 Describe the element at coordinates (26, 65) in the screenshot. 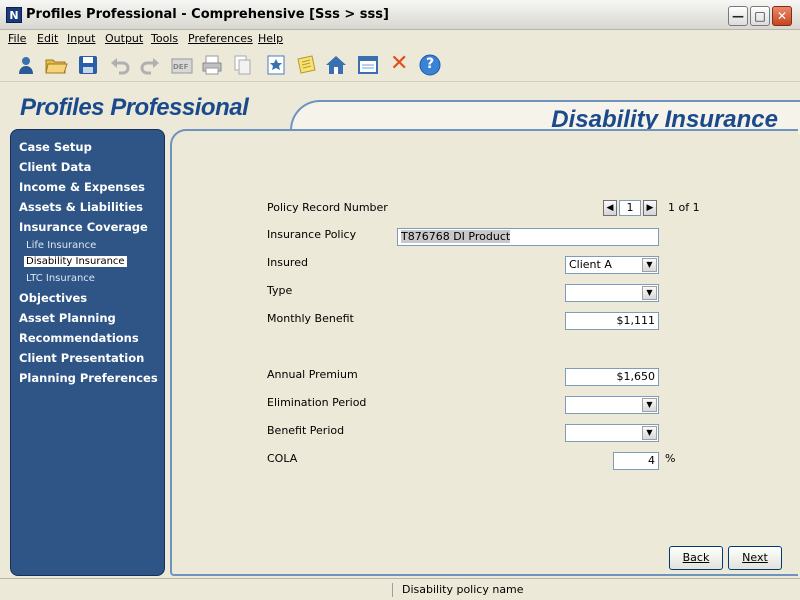

I see `client-icon` at that location.